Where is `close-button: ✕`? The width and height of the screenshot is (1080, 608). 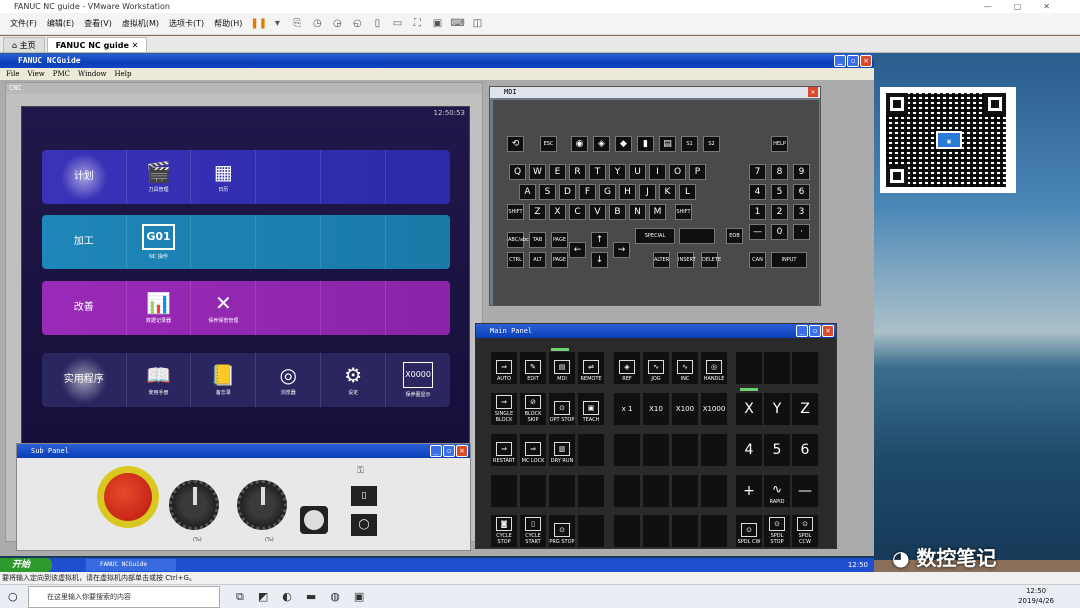 close-button: ✕ is located at coordinates (866, 61).